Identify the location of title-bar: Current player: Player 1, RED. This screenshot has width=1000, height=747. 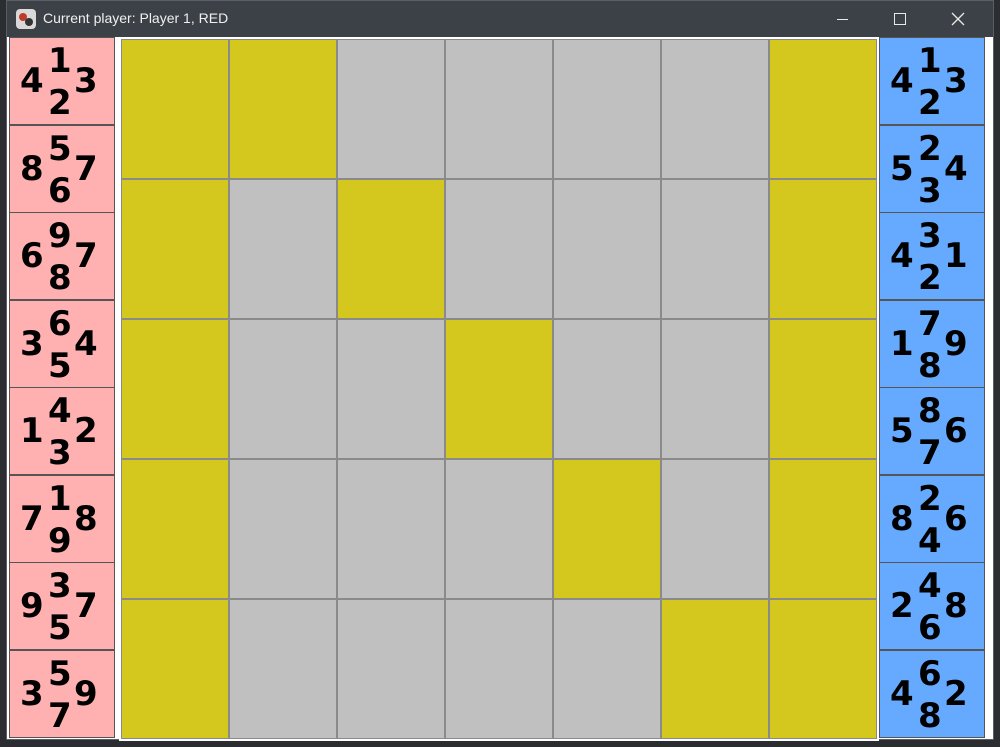
(500, 19).